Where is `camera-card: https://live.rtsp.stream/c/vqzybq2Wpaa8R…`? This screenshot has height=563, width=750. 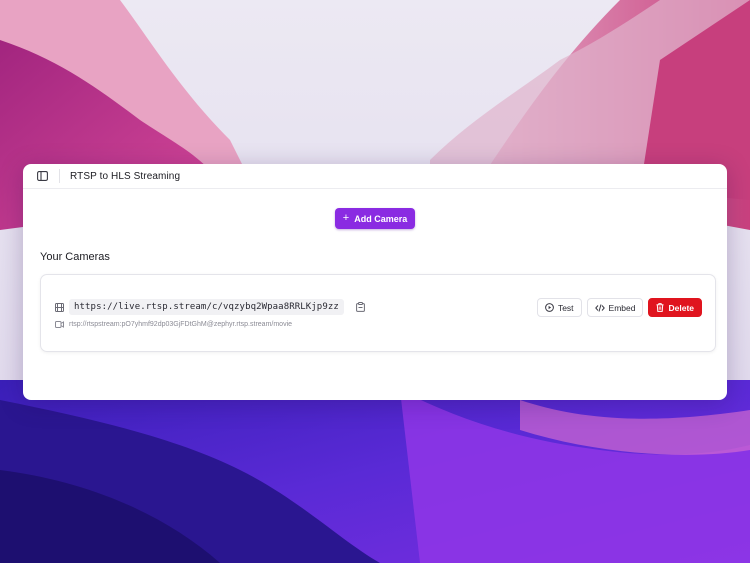 camera-card: https://live.rtsp.stream/c/vqzybq2Wpaa8R… is located at coordinates (378, 313).